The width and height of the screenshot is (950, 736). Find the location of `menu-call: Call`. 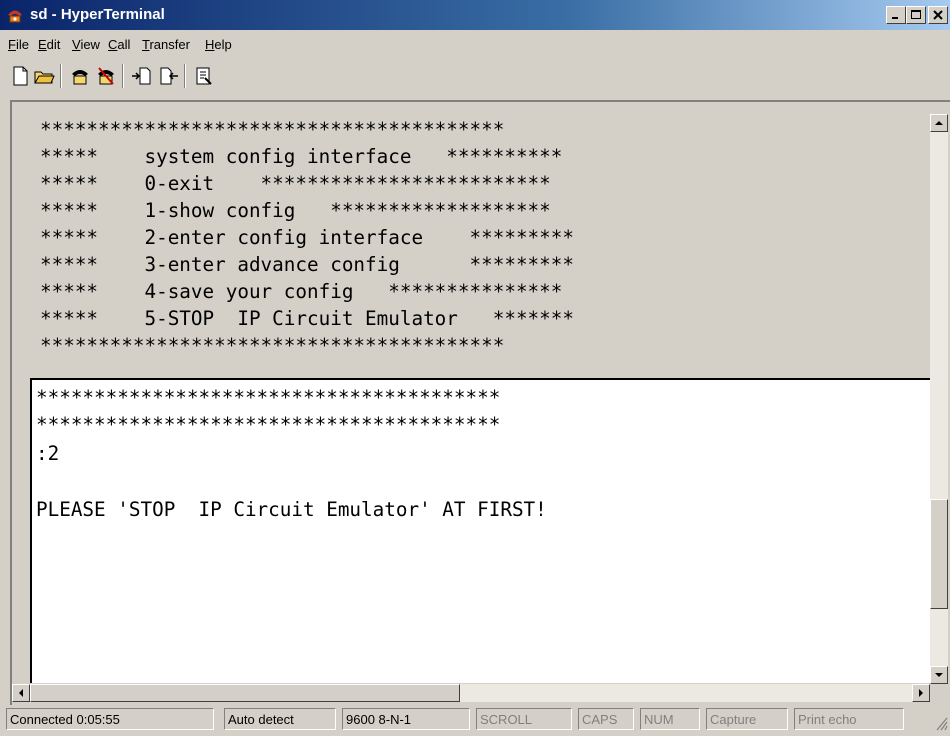

menu-call: Call is located at coordinates (119, 44).